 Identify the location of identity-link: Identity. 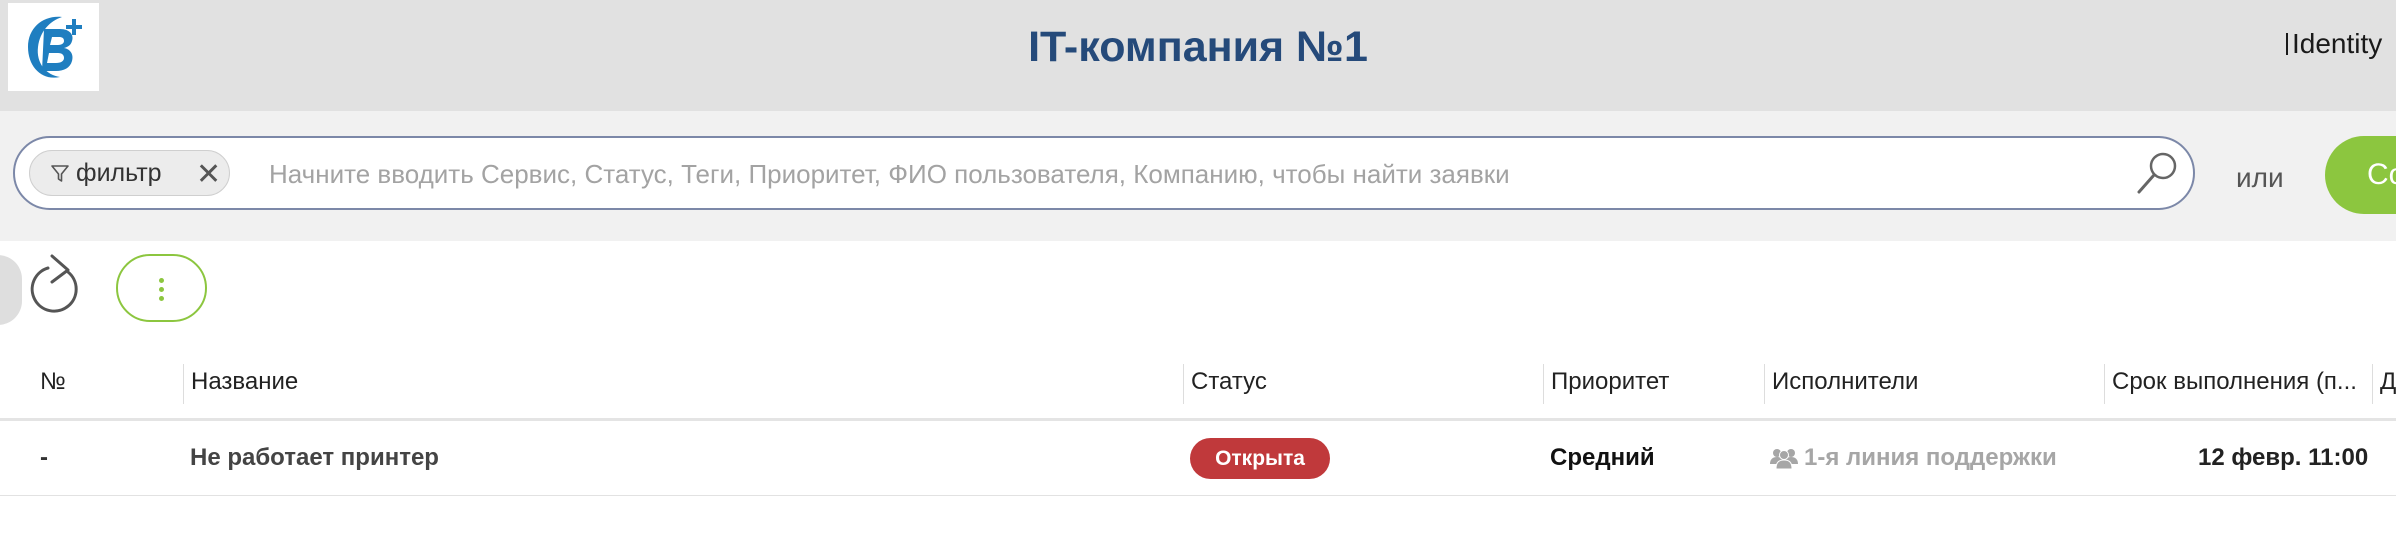
(2334, 44).